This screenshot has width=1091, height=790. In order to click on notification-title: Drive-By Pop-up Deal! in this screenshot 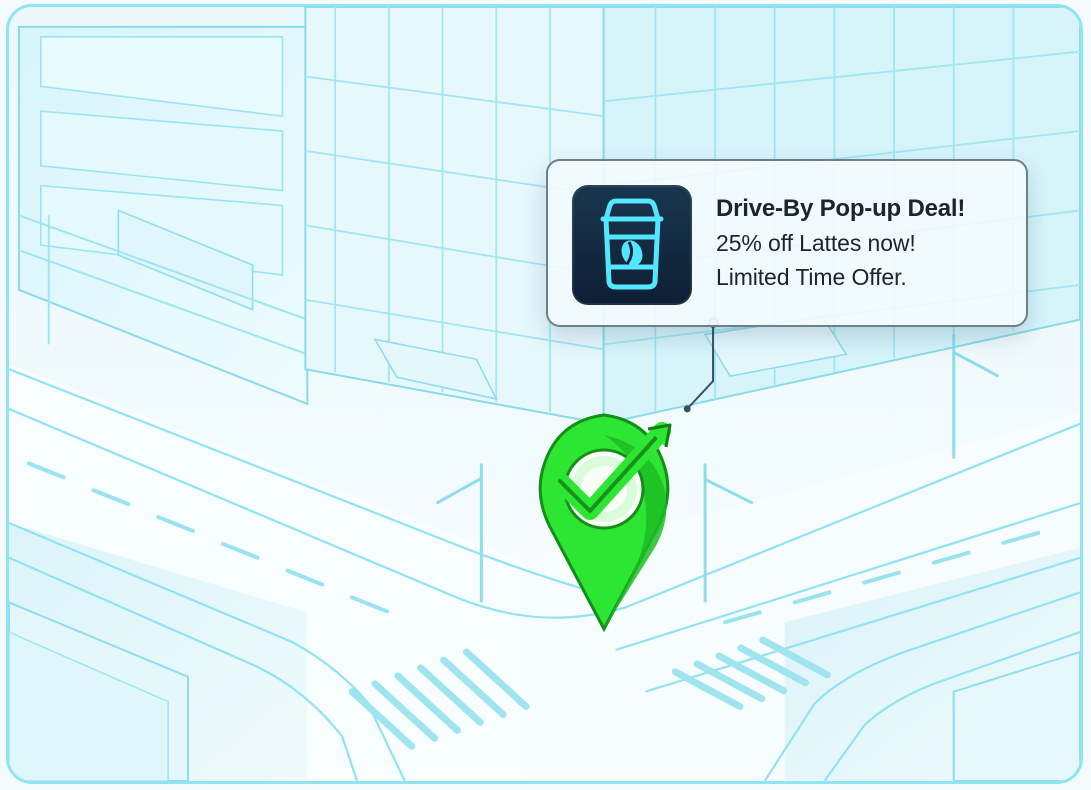, I will do `click(841, 208)`.